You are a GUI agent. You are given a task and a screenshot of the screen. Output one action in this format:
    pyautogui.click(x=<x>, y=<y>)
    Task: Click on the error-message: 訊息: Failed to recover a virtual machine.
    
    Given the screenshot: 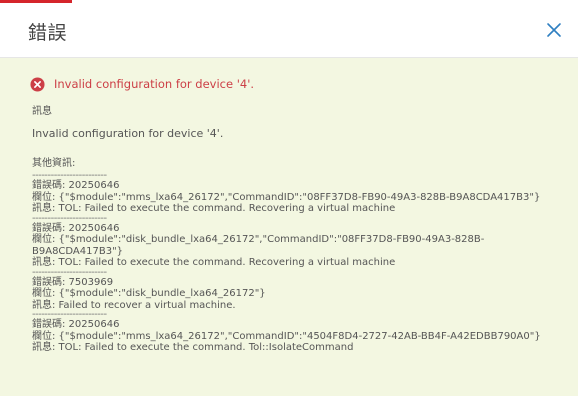 What is the action you would take?
    pyautogui.click(x=134, y=305)
    